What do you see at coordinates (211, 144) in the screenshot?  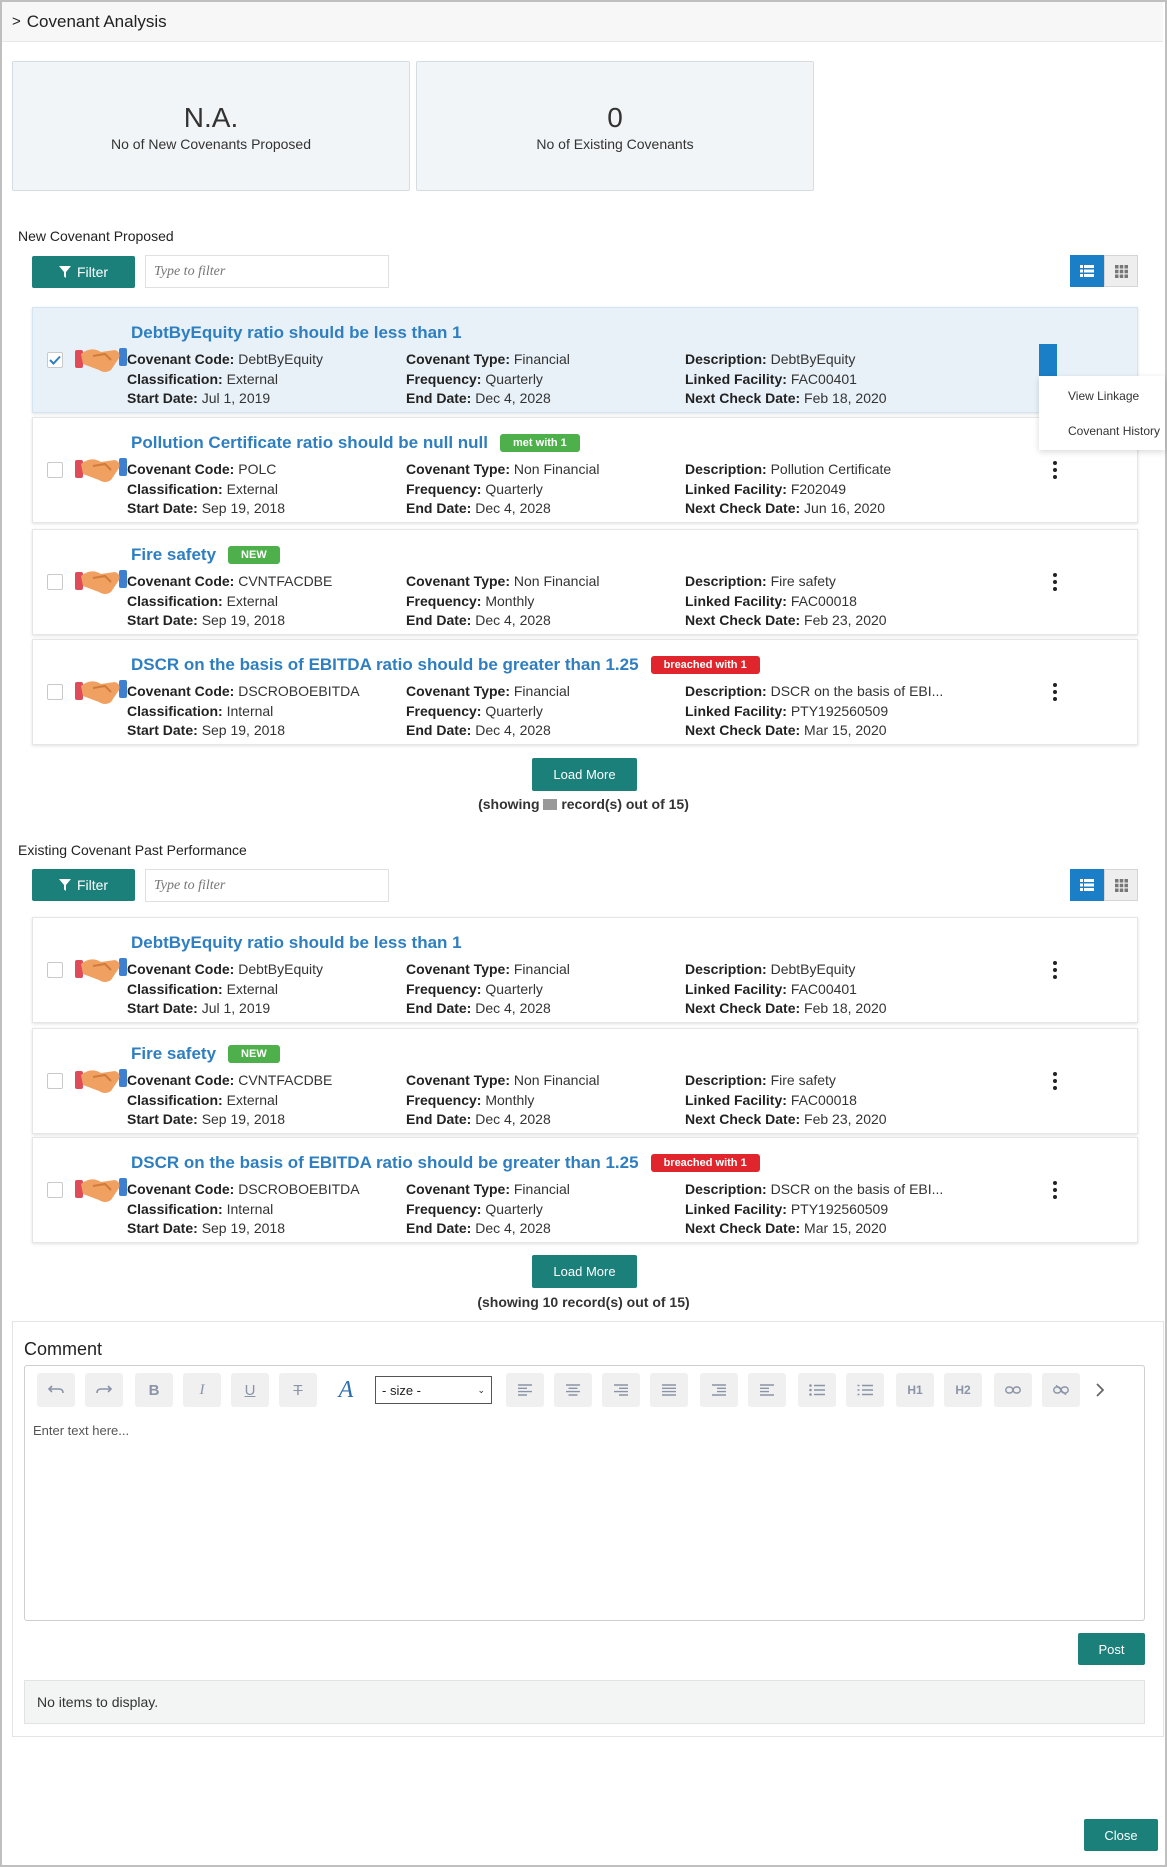 I see `stat-label: No of New Covenants Proposed` at bounding box center [211, 144].